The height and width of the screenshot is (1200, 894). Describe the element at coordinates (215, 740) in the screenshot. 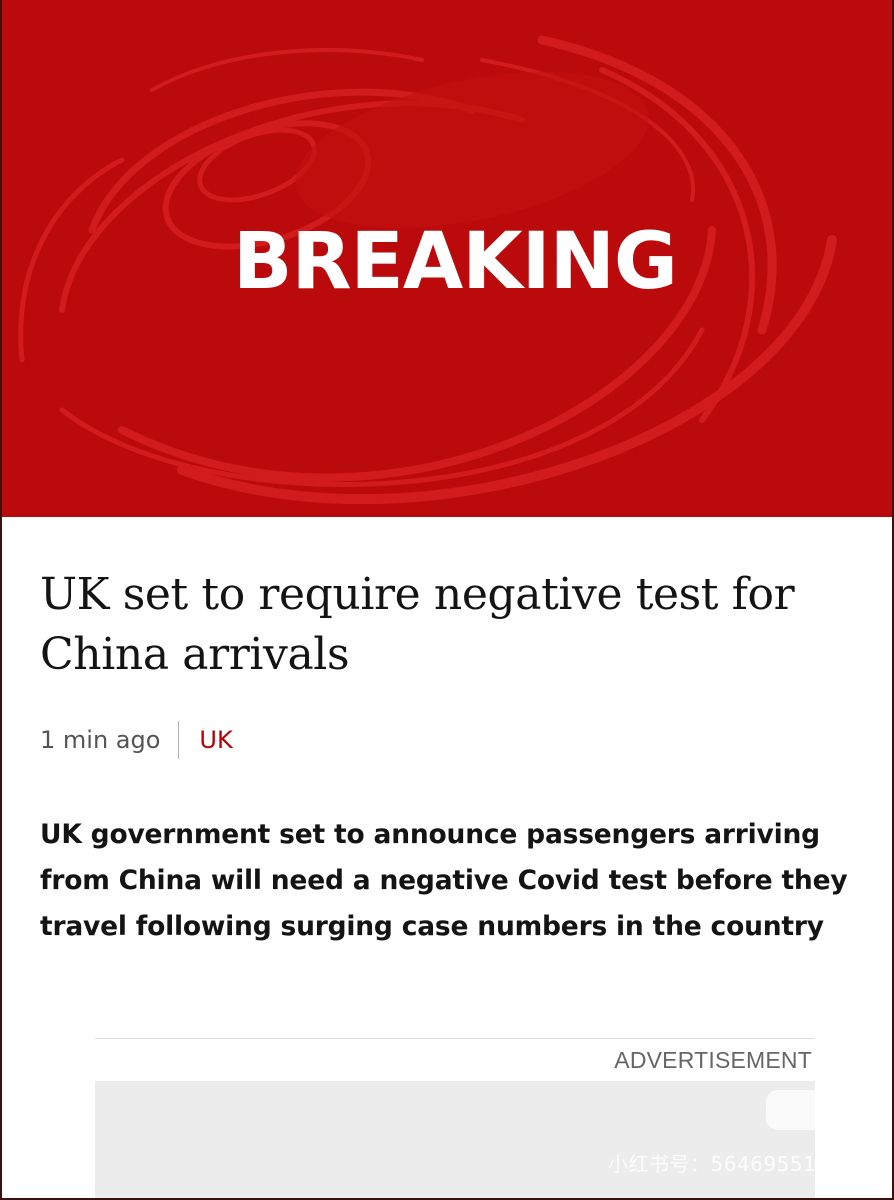

I see `topic-link: UK` at that location.